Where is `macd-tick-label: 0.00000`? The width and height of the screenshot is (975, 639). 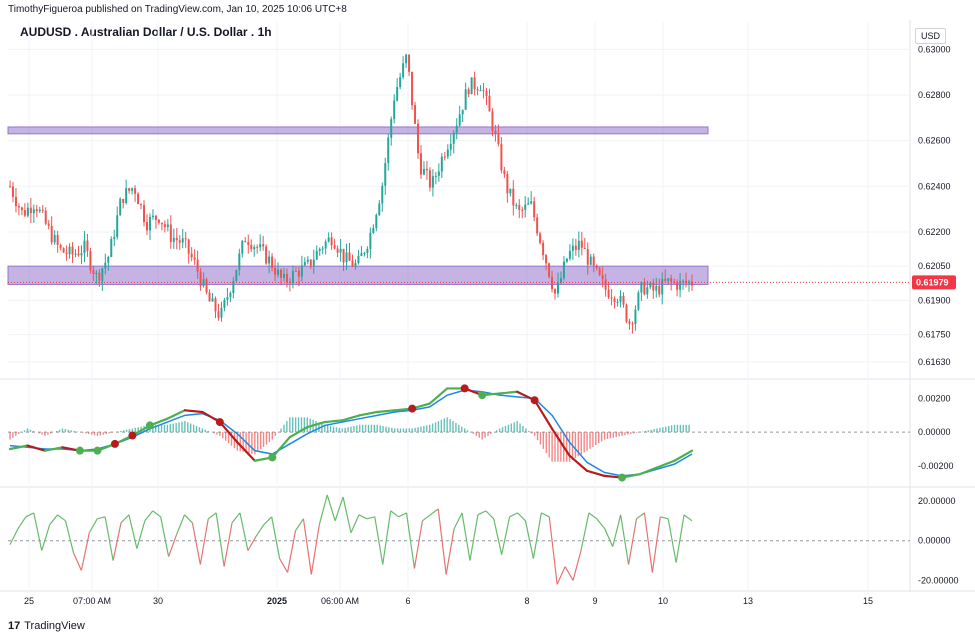 macd-tick-label: 0.00000 is located at coordinates (934, 432).